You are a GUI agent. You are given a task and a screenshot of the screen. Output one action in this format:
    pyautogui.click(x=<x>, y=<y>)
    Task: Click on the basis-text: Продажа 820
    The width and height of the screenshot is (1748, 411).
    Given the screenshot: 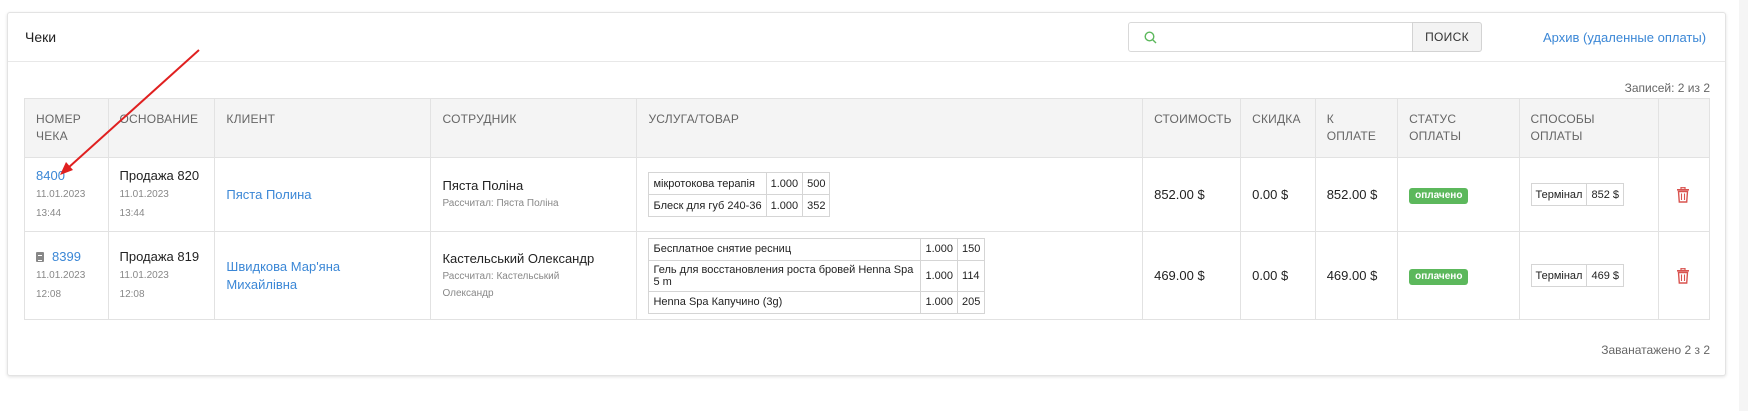 What is the action you would take?
    pyautogui.click(x=159, y=175)
    